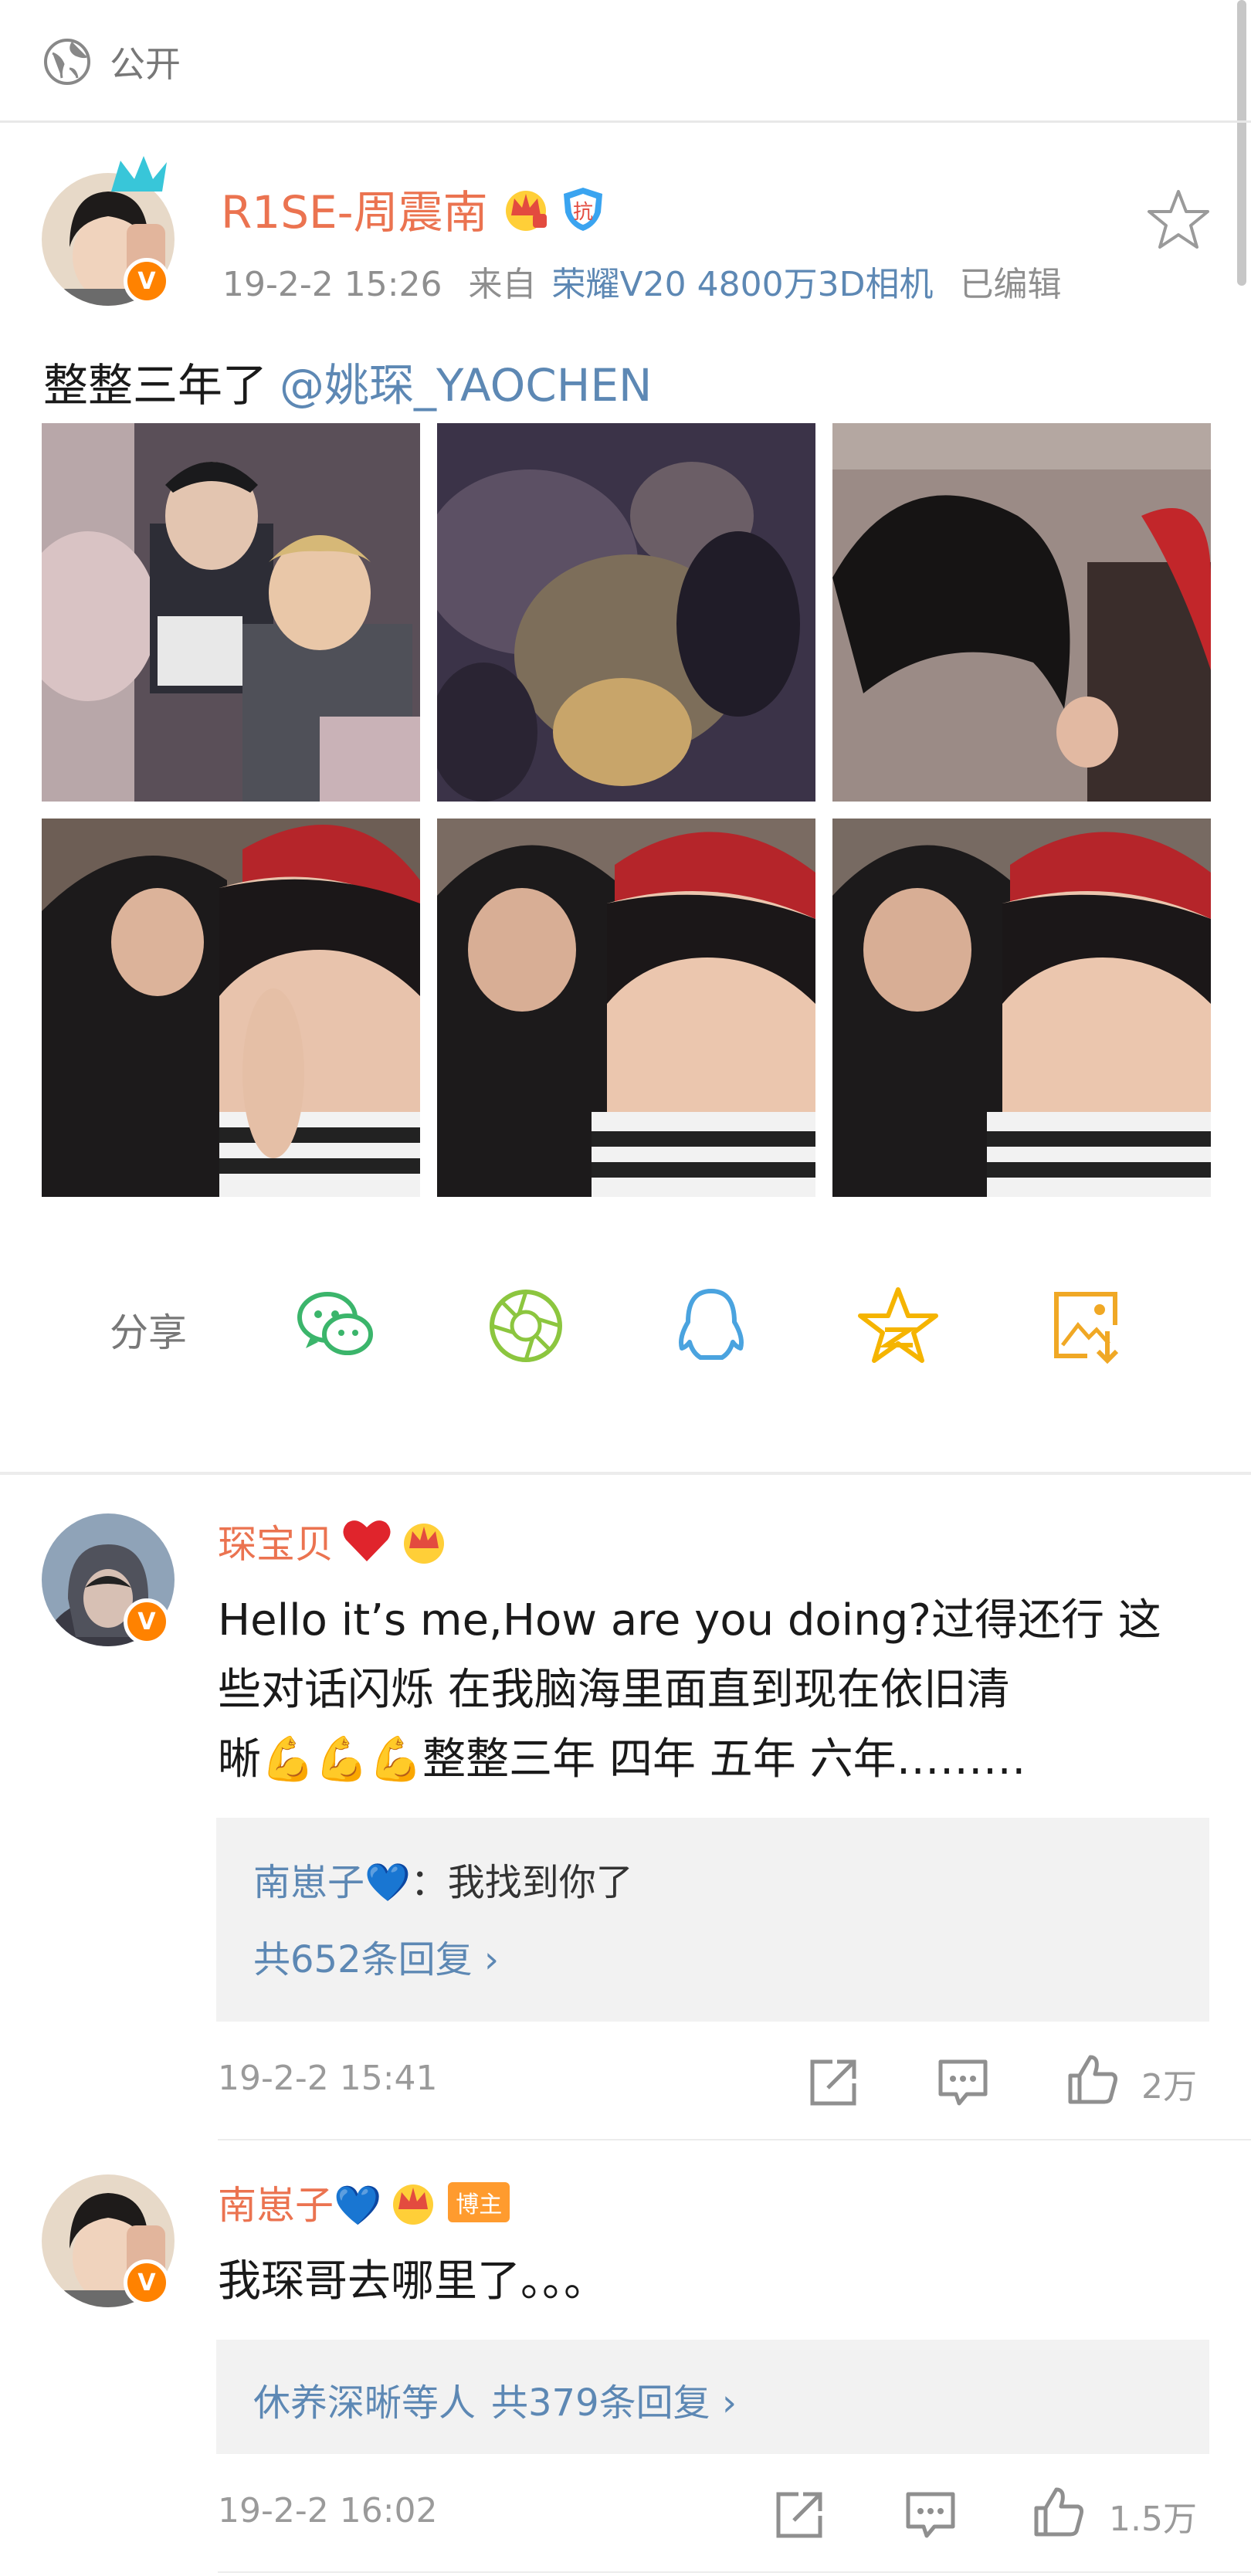 The width and height of the screenshot is (1251, 2576). I want to click on post-body: 整整三年了 @姚琛_YAOCHEN, so click(347, 381).